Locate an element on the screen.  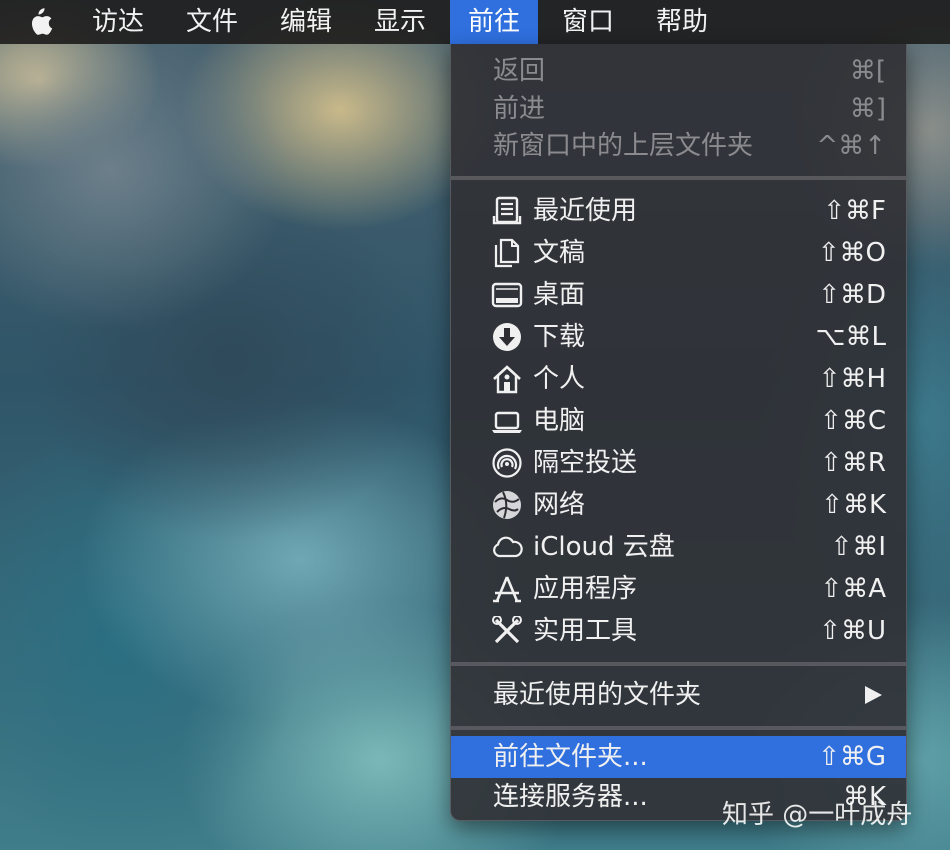
menu-item-icloud-drive: iCloud 云盘 ⇧⌘I is located at coordinates (678, 547).